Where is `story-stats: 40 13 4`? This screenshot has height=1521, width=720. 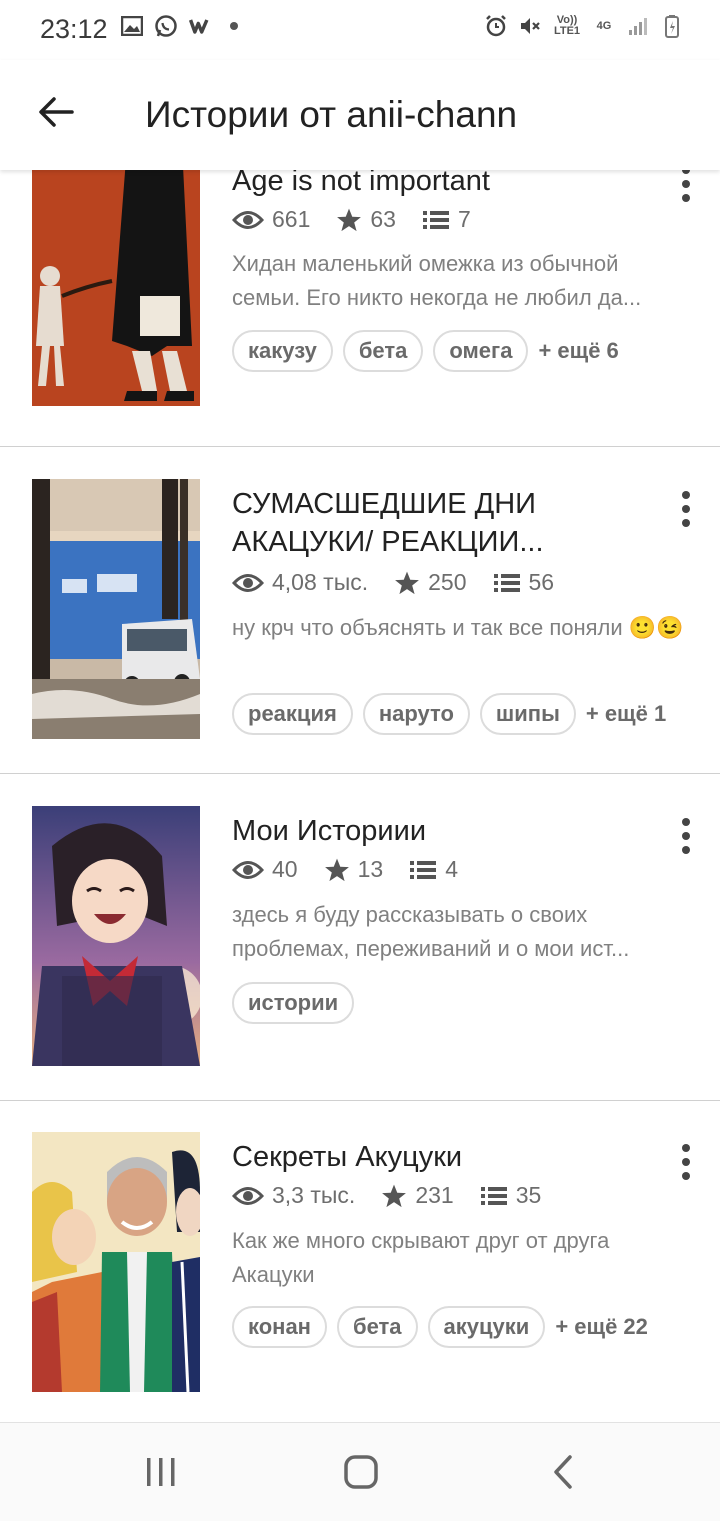 story-stats: 40 13 4 is located at coordinates (358, 869).